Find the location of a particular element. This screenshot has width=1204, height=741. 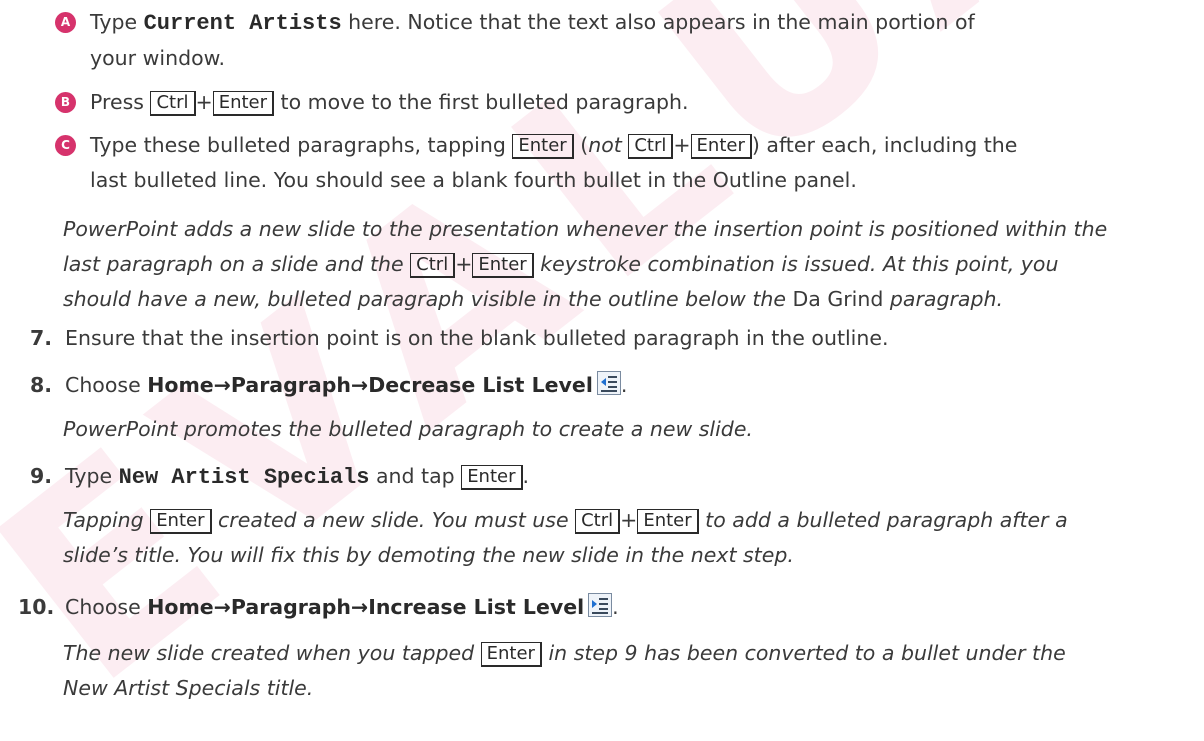

typed-text: Current Artists is located at coordinates (242, 23).